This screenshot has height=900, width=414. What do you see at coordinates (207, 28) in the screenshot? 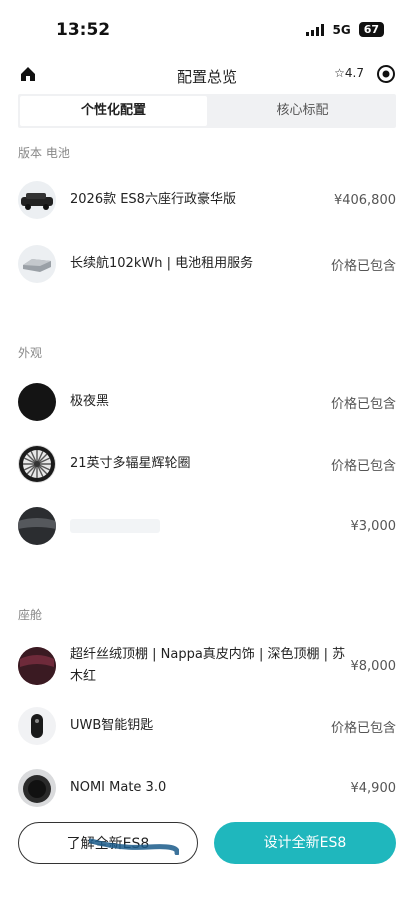
I see `status-bar: 13:52 5G 67` at bounding box center [207, 28].